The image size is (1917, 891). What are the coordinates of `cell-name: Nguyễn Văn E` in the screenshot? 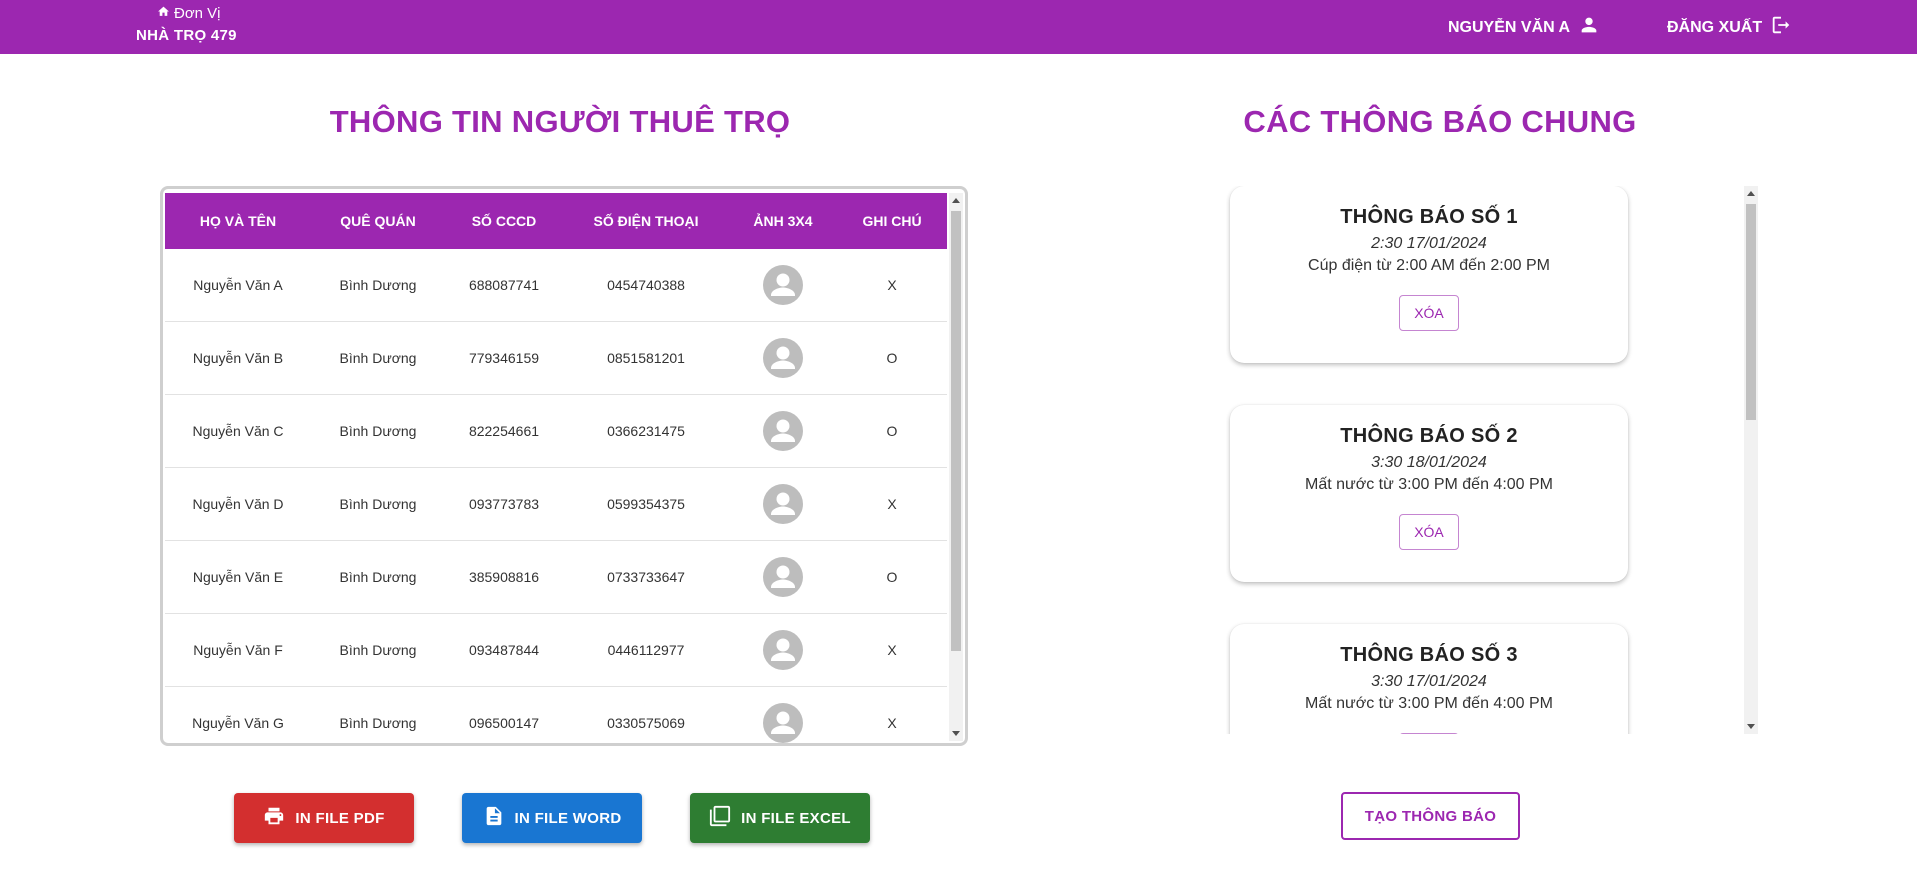 It's located at (238, 577).